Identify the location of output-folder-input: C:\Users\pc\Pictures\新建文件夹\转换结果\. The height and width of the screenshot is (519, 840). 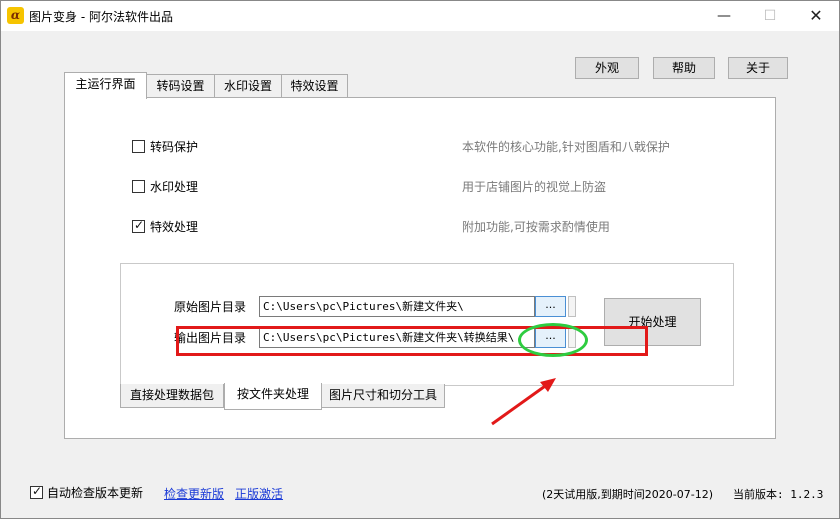
(397, 337).